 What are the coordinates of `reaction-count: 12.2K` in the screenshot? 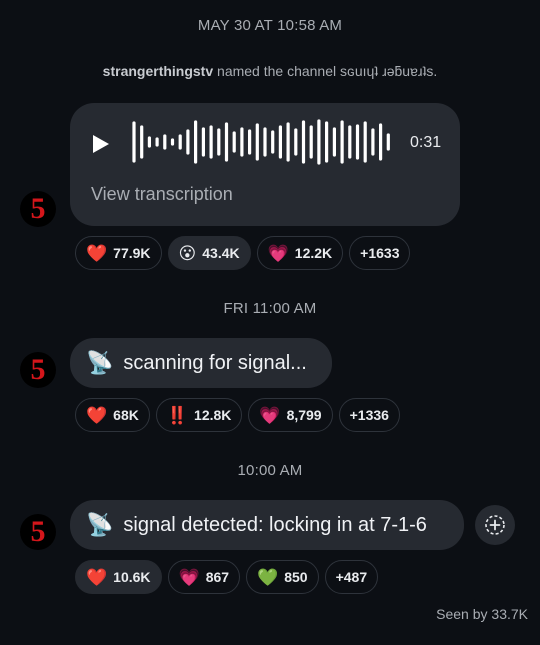 It's located at (313, 253).